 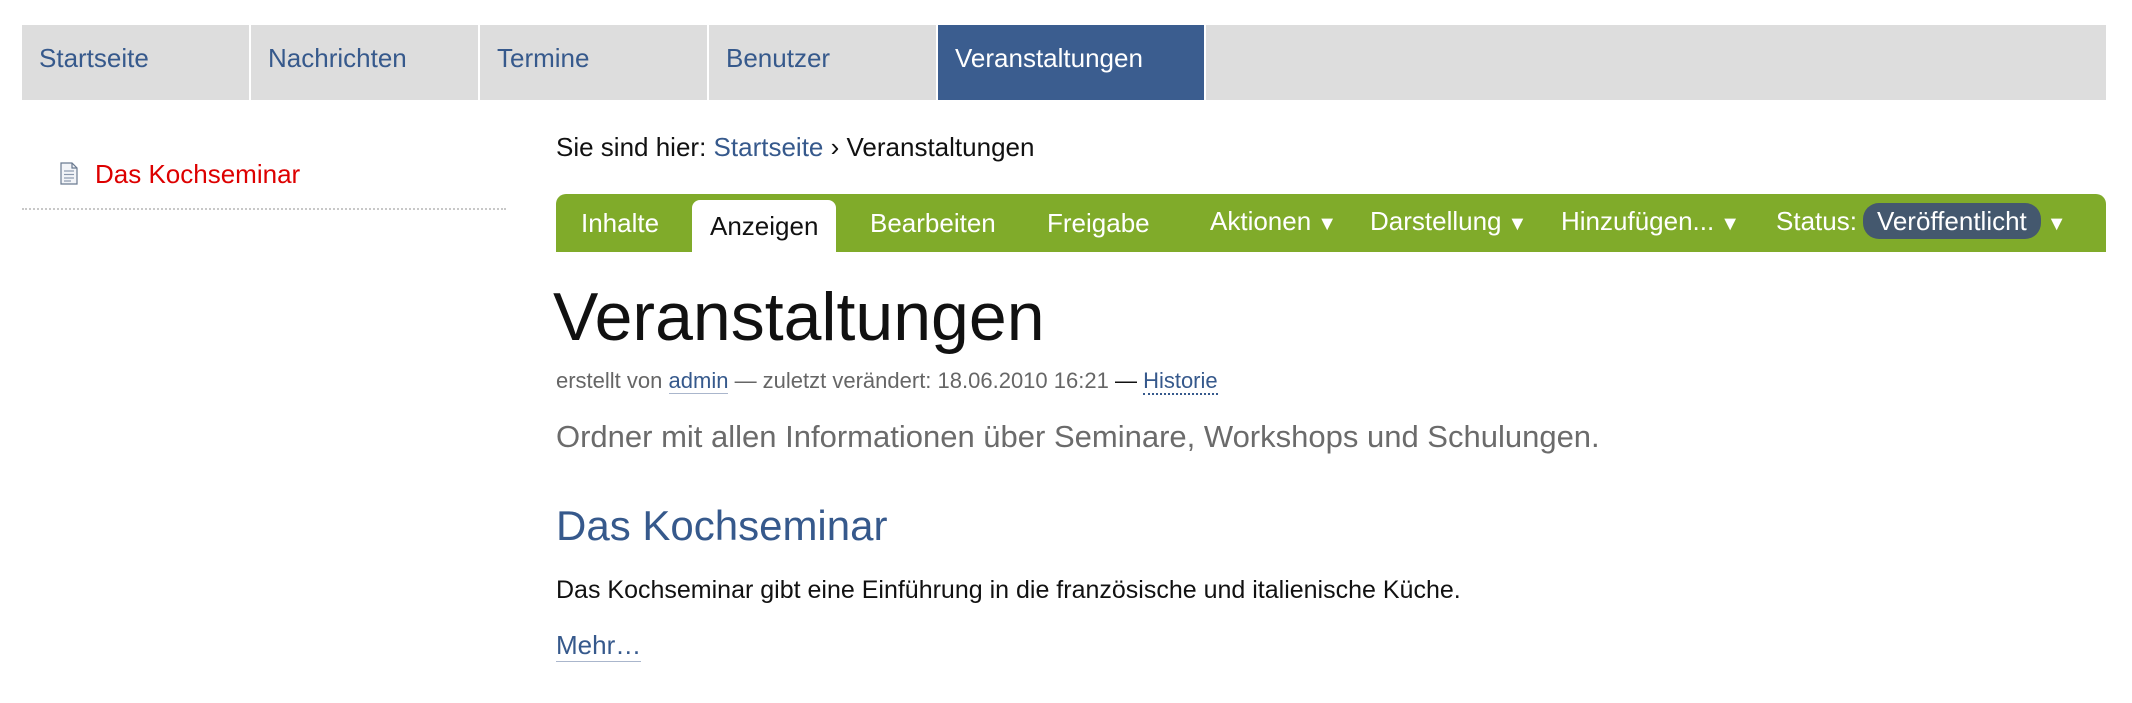 I want to click on status-menu: Status: Veröffentlicht ▼, so click(x=1921, y=221).